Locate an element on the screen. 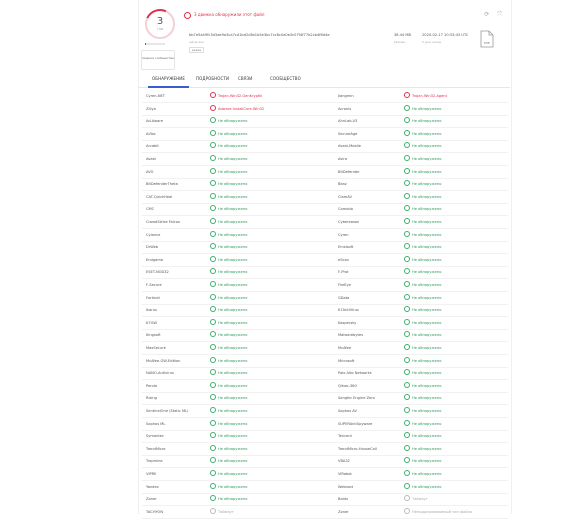 This screenshot has width=576, height=519. file-tag: peexe is located at coordinates (197, 50).